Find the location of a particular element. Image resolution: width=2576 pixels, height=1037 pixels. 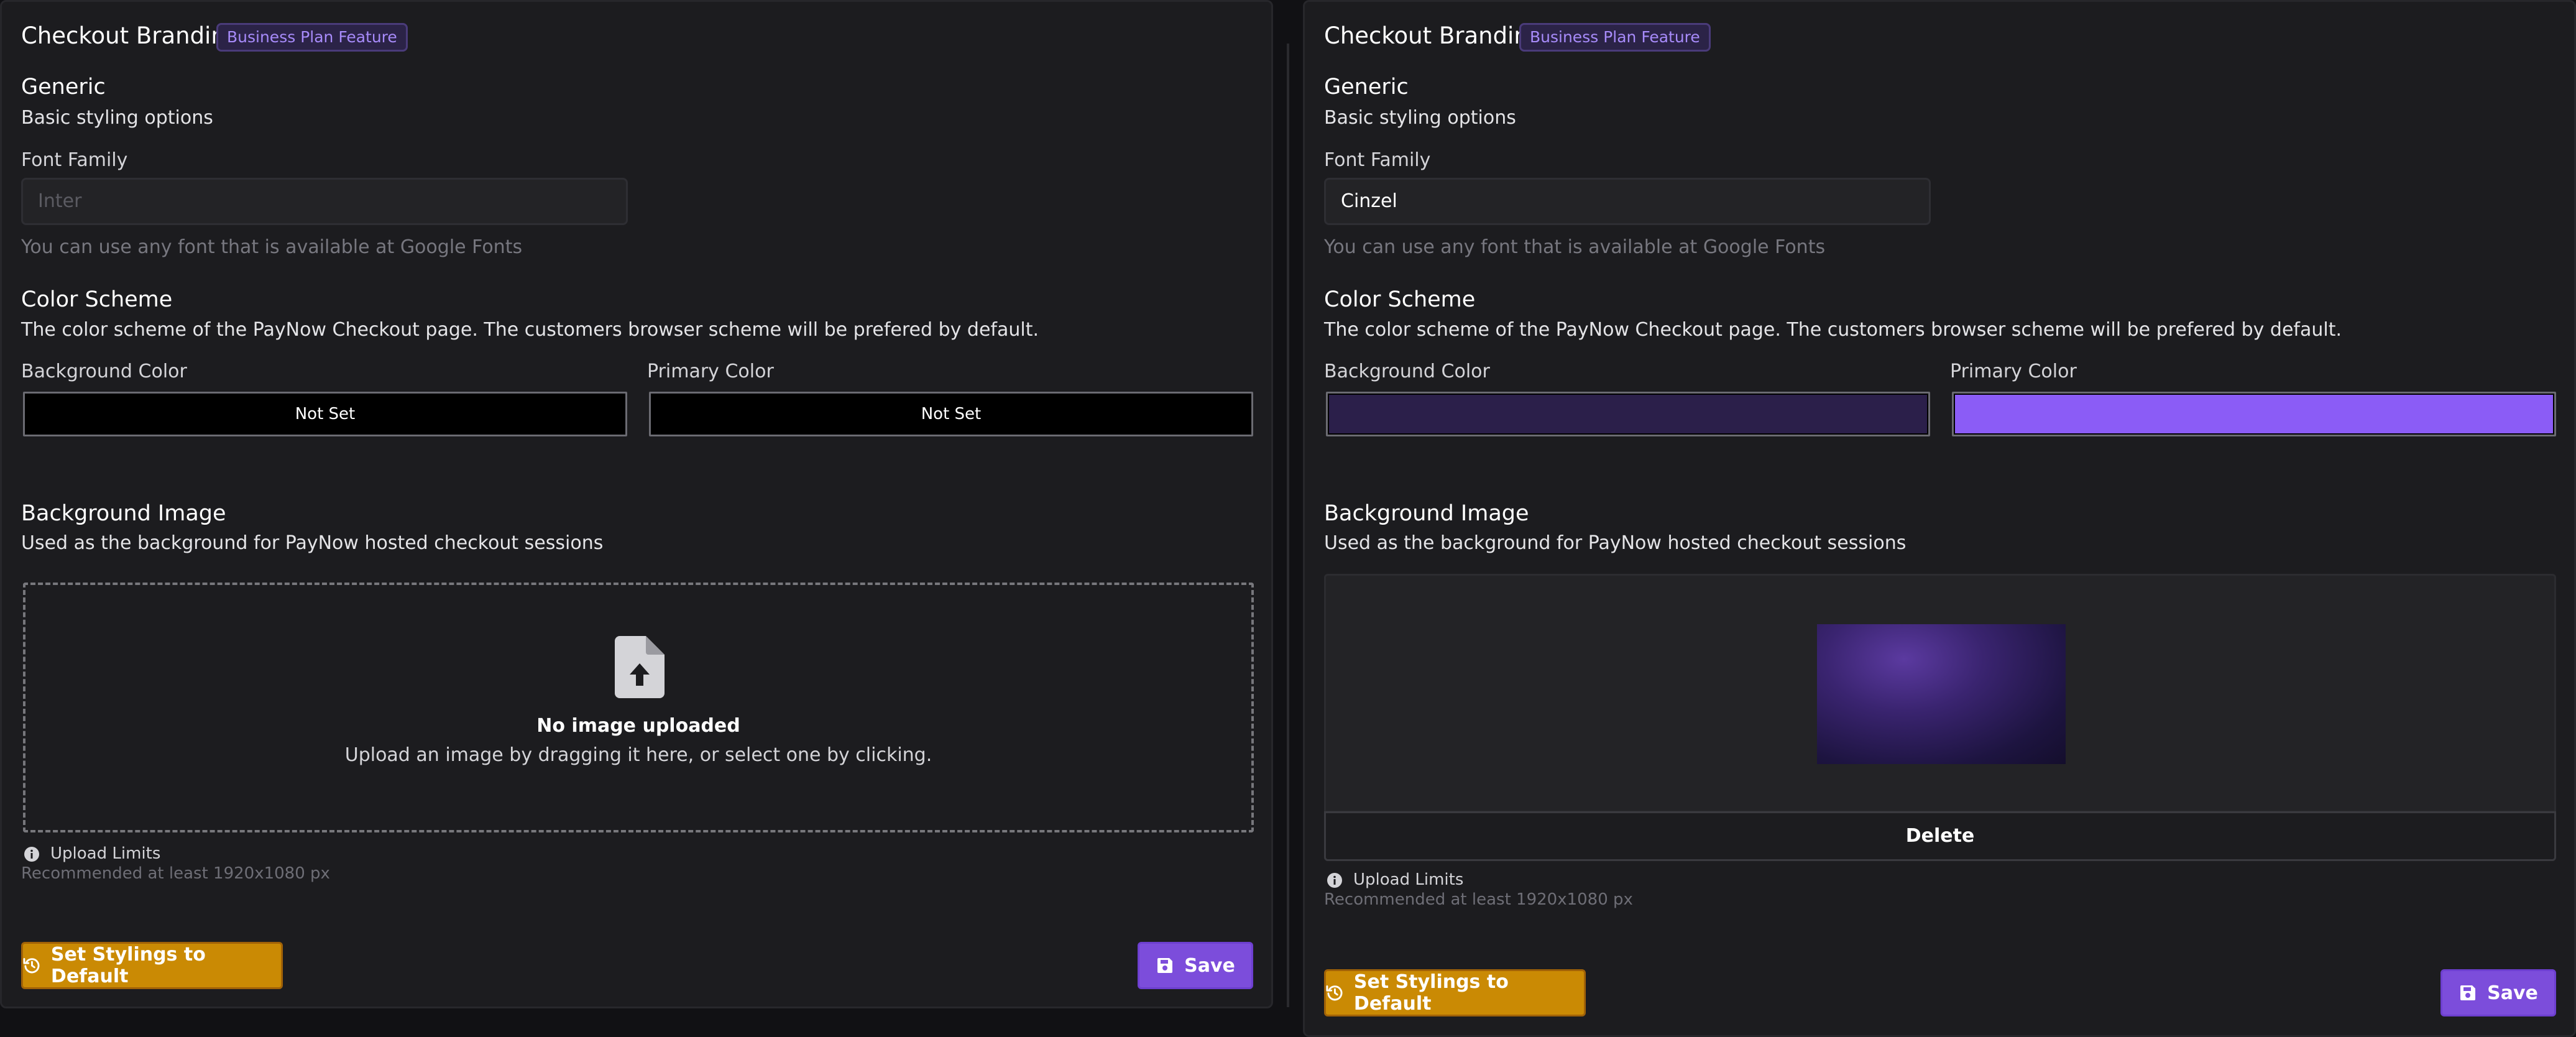

file-upload-icon is located at coordinates (640, 667).